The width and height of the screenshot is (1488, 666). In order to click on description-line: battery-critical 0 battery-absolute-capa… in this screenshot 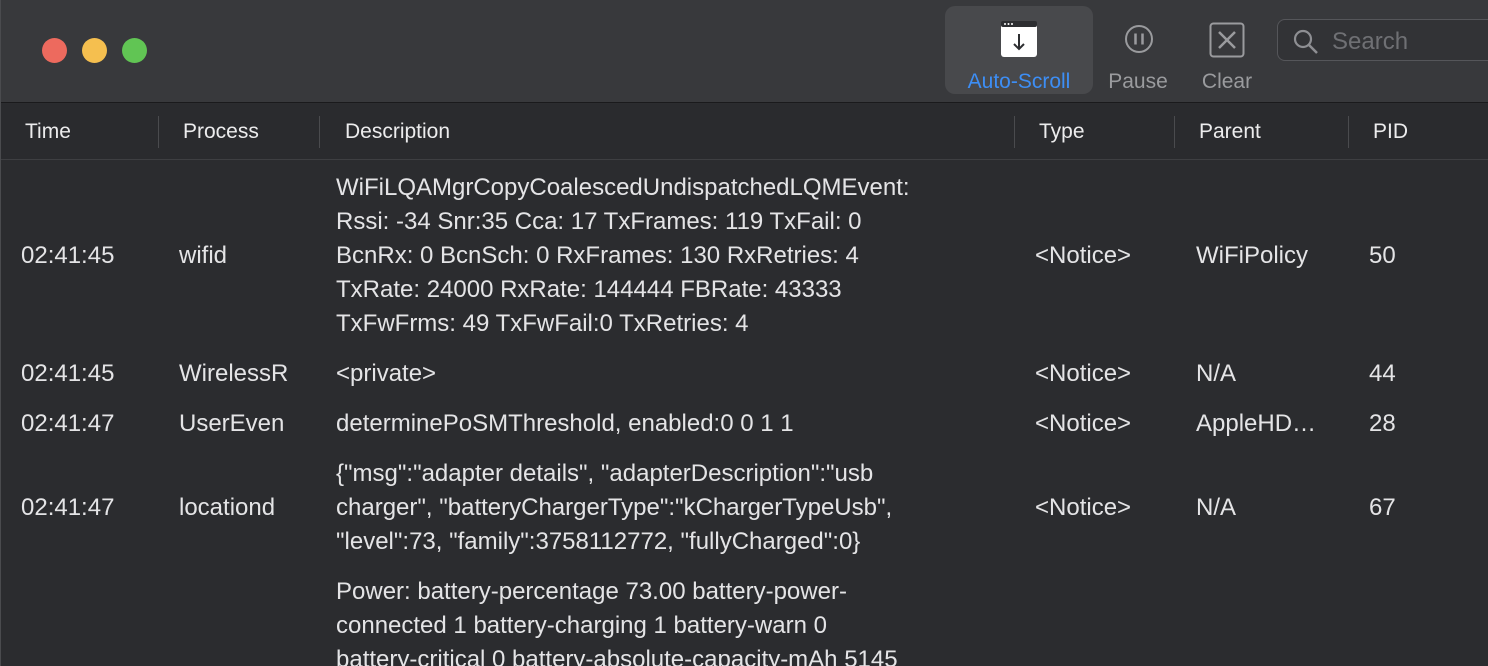, I will do `click(617, 656)`.